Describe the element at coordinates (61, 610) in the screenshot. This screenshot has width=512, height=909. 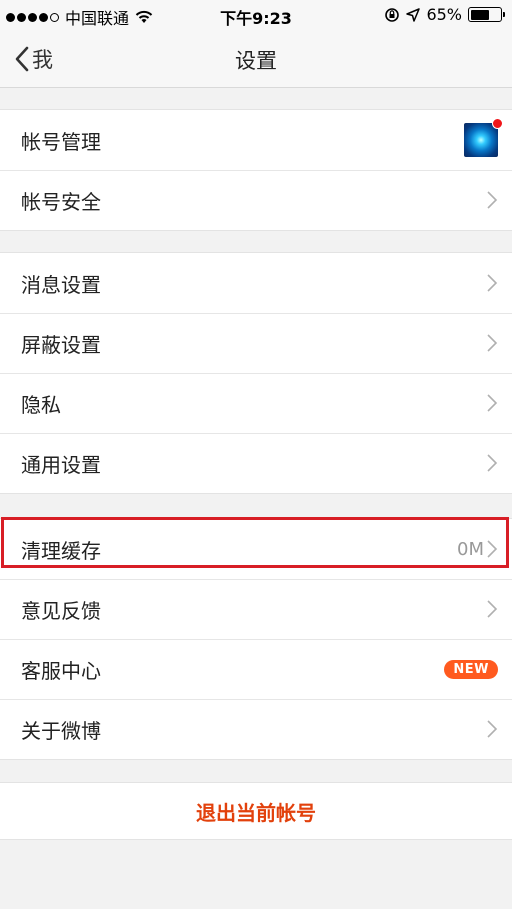
I see `feedback-label: 意见反馈` at that location.